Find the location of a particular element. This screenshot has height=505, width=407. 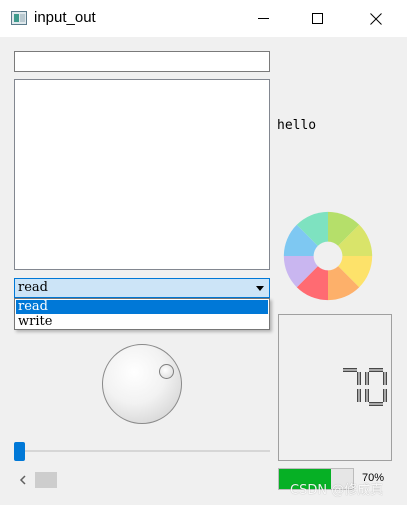

shutter-logo-icon is located at coordinates (328, 256).